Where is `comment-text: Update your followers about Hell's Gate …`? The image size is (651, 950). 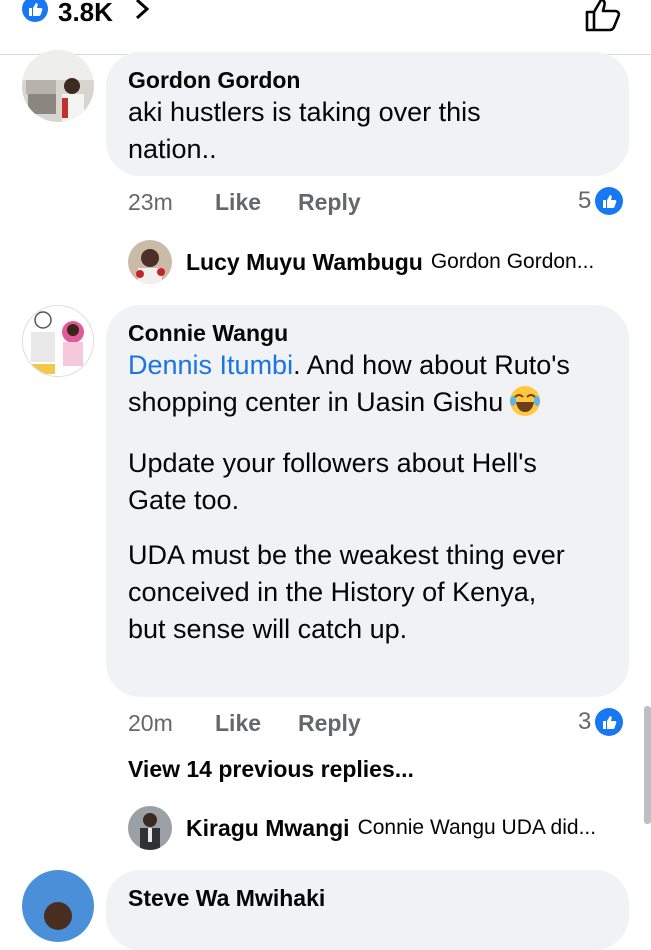 comment-text: Update your followers about Hell's Gate … is located at coordinates (332, 481).